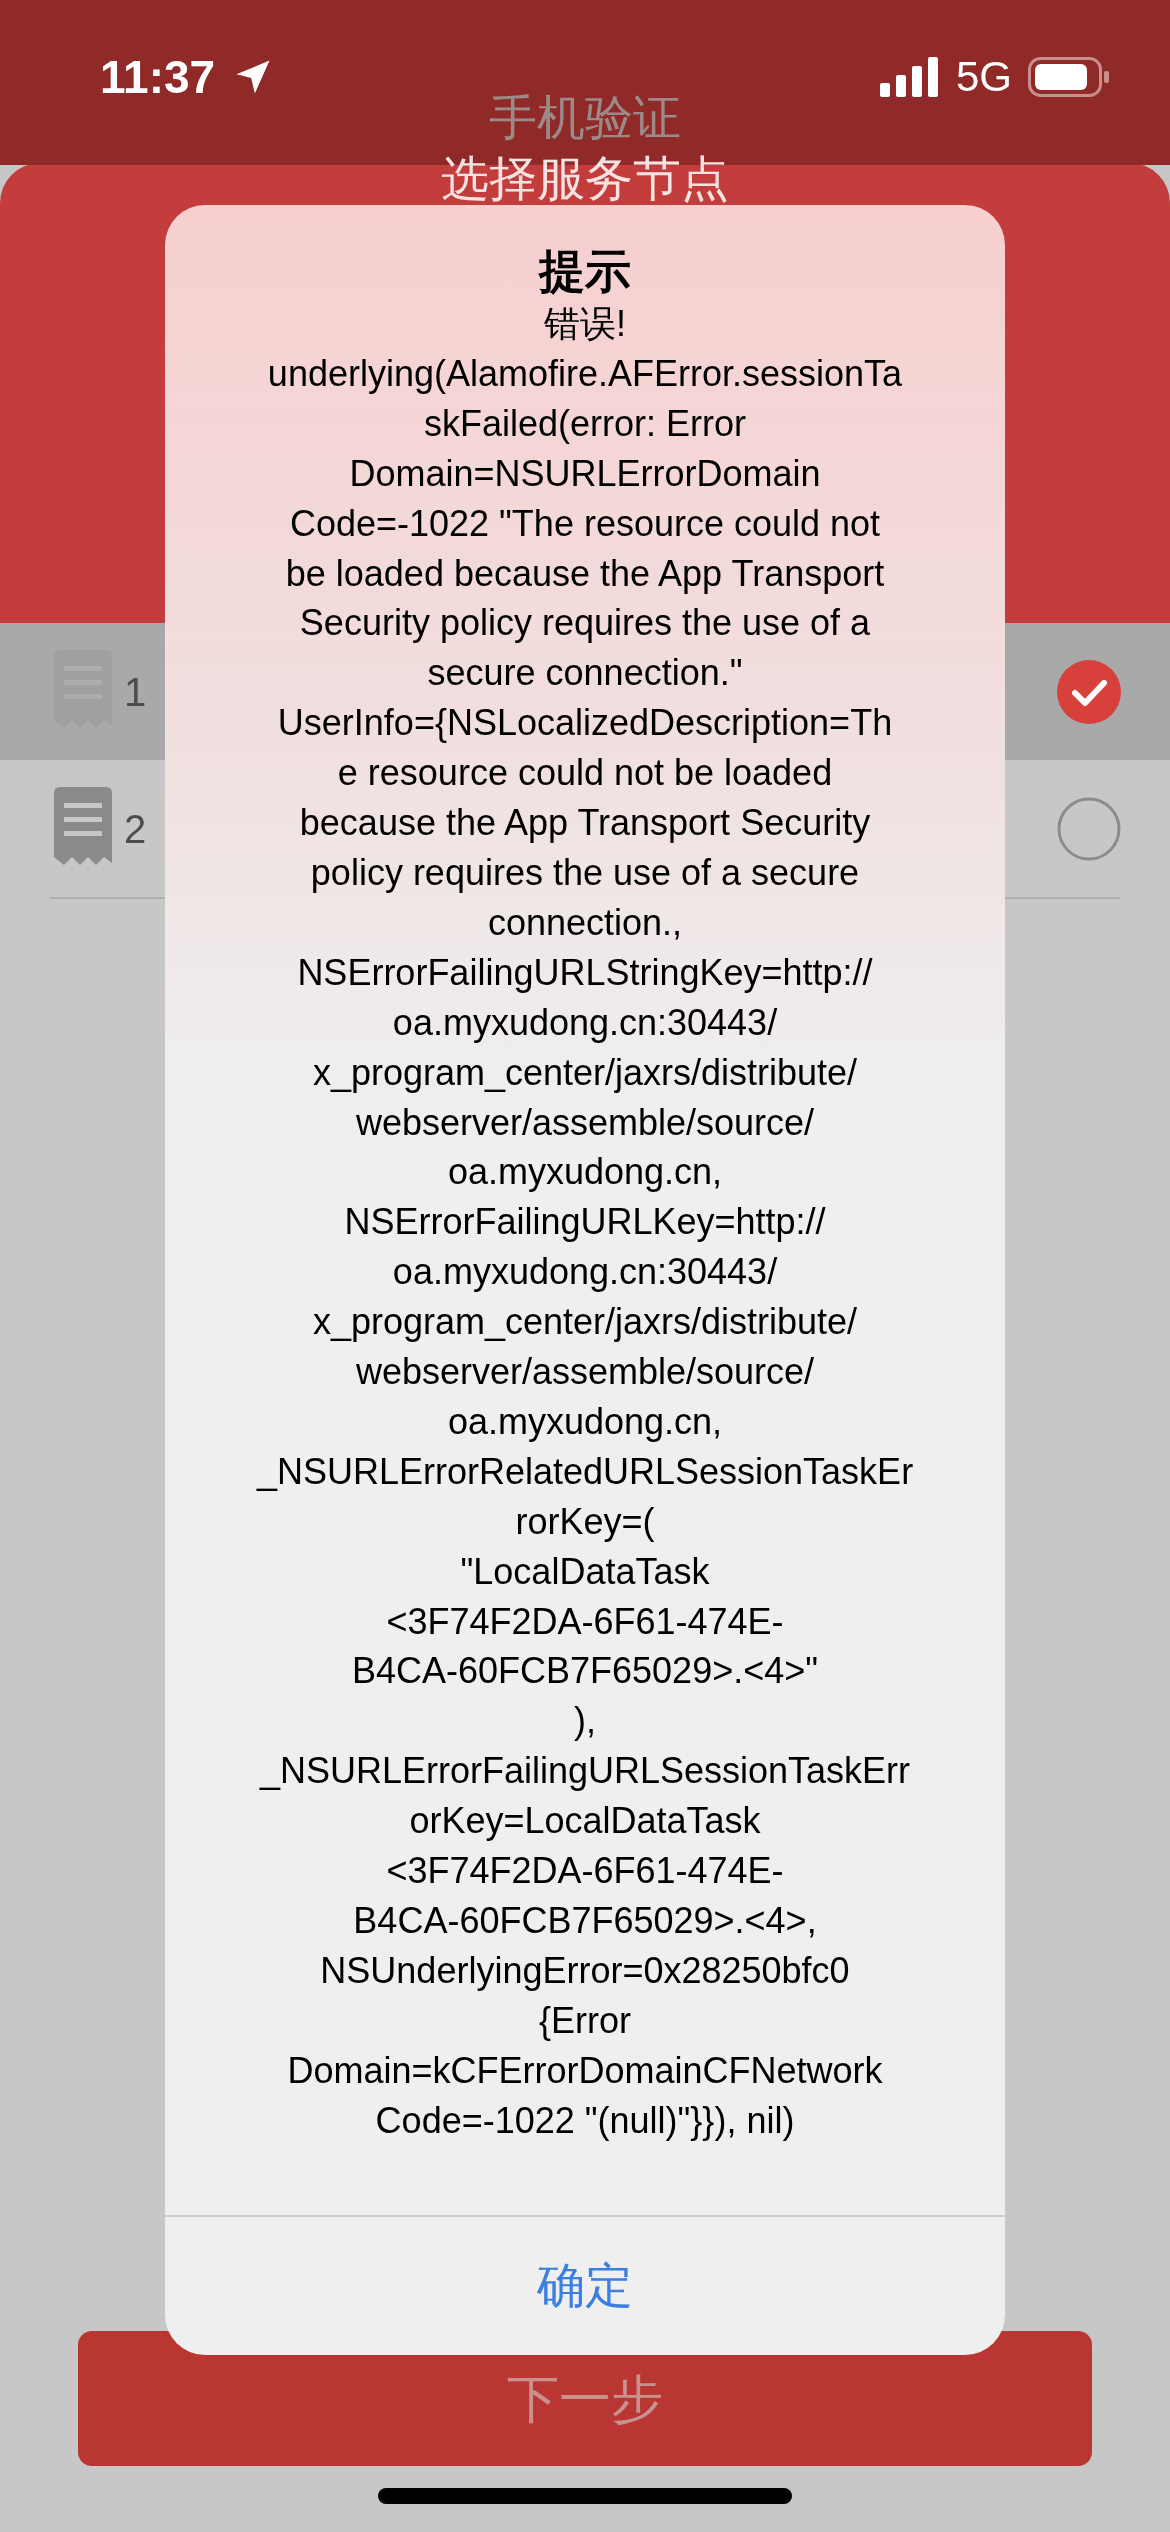 The image size is (1170, 2532). What do you see at coordinates (135, 692) in the screenshot?
I see `node-label: 1` at bounding box center [135, 692].